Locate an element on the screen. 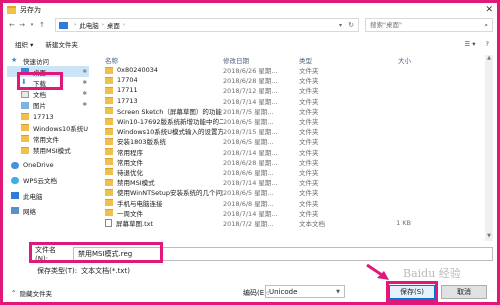 Image resolution: width=500 pixels, height=305 pixels. search-box: ⌕ is located at coordinates (429, 25).